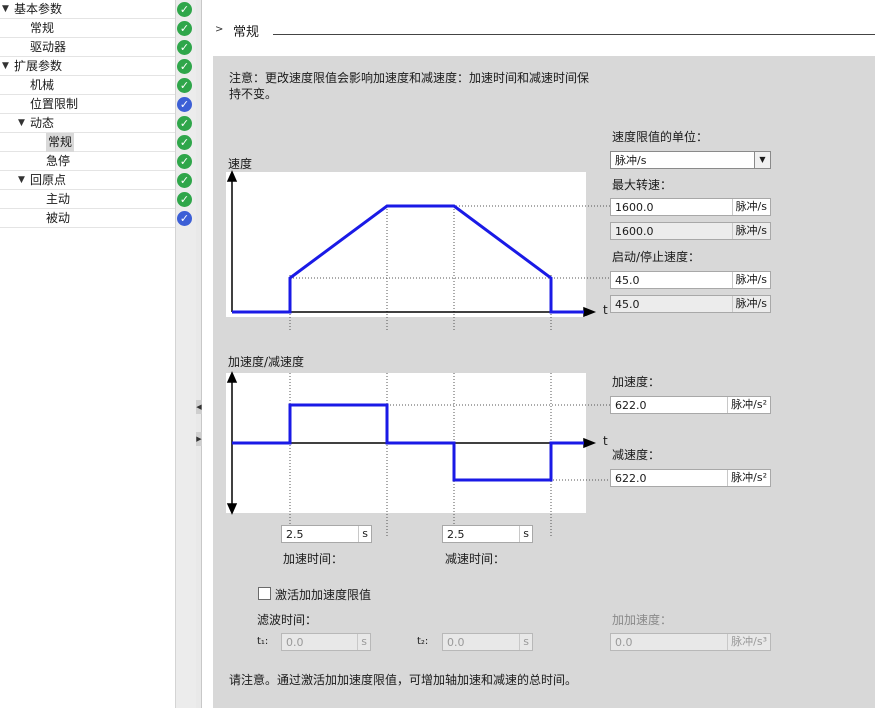  Describe the element at coordinates (323, 595) in the screenshot. I see `jerk-limit-checkbox-label: 激活加加速度限值` at that location.